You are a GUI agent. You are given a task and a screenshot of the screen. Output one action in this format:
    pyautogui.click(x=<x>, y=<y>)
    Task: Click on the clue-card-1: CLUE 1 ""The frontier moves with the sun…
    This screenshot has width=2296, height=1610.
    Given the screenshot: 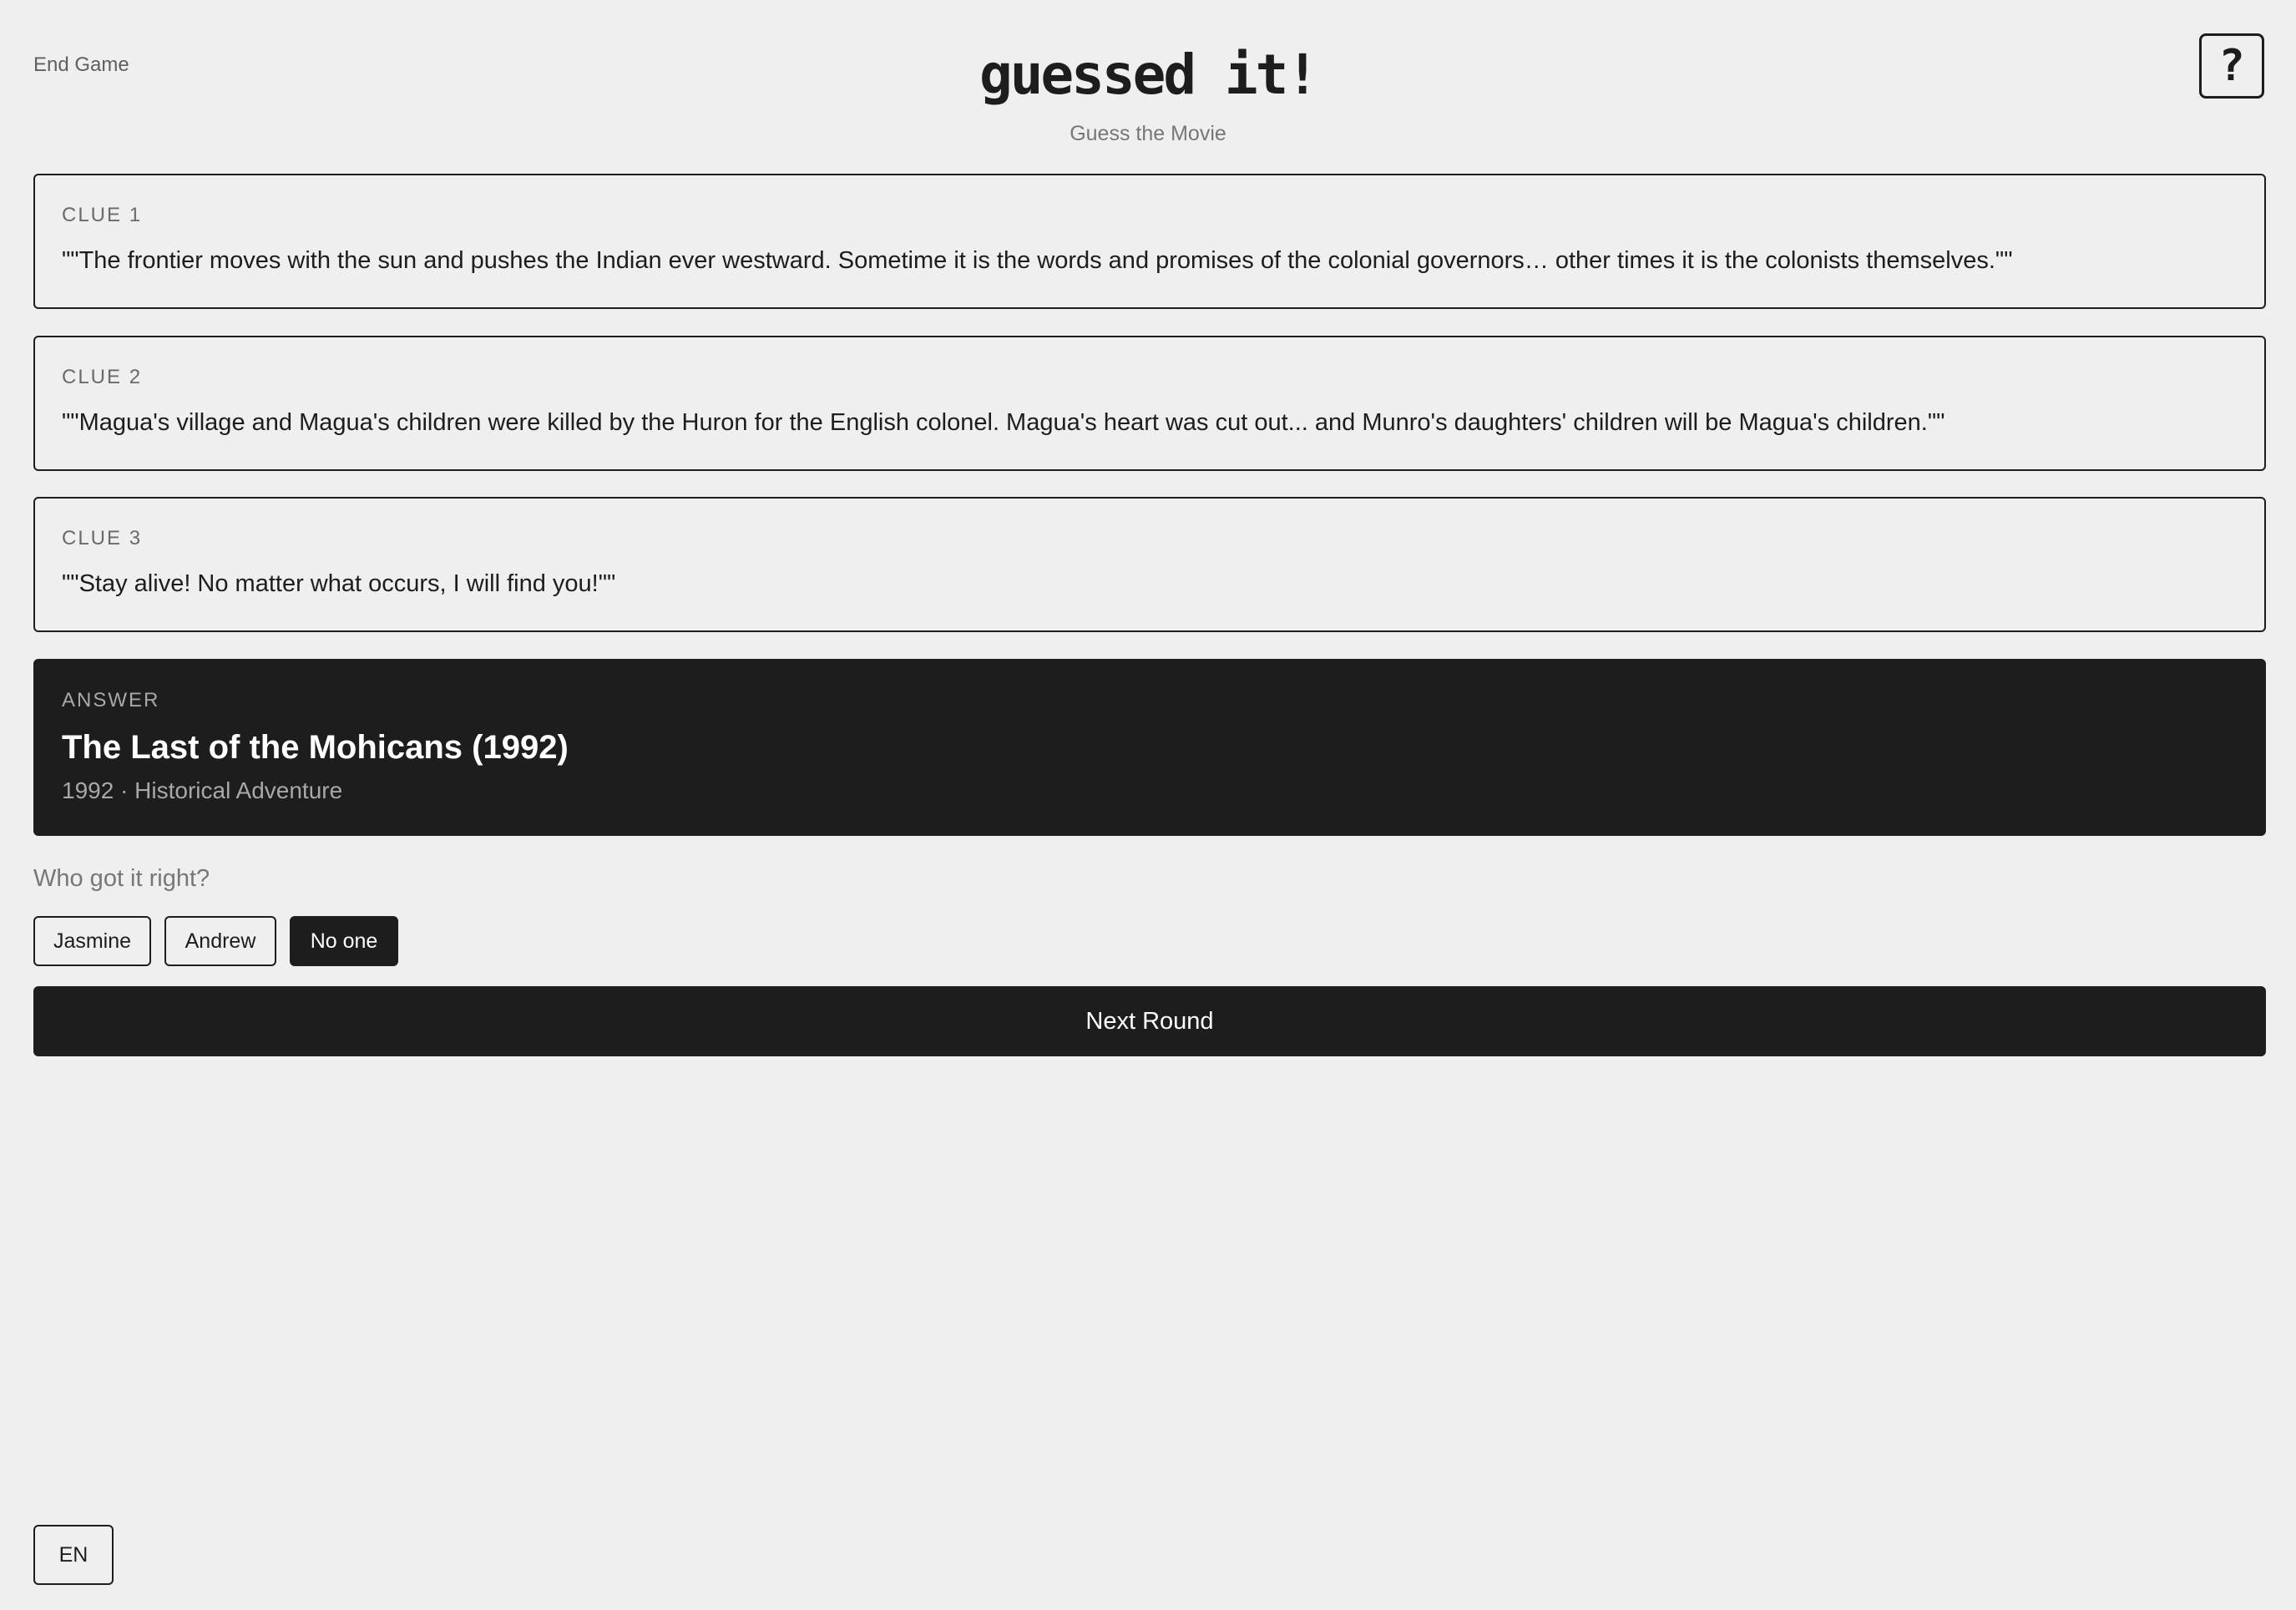 What is the action you would take?
    pyautogui.click(x=1149, y=241)
    